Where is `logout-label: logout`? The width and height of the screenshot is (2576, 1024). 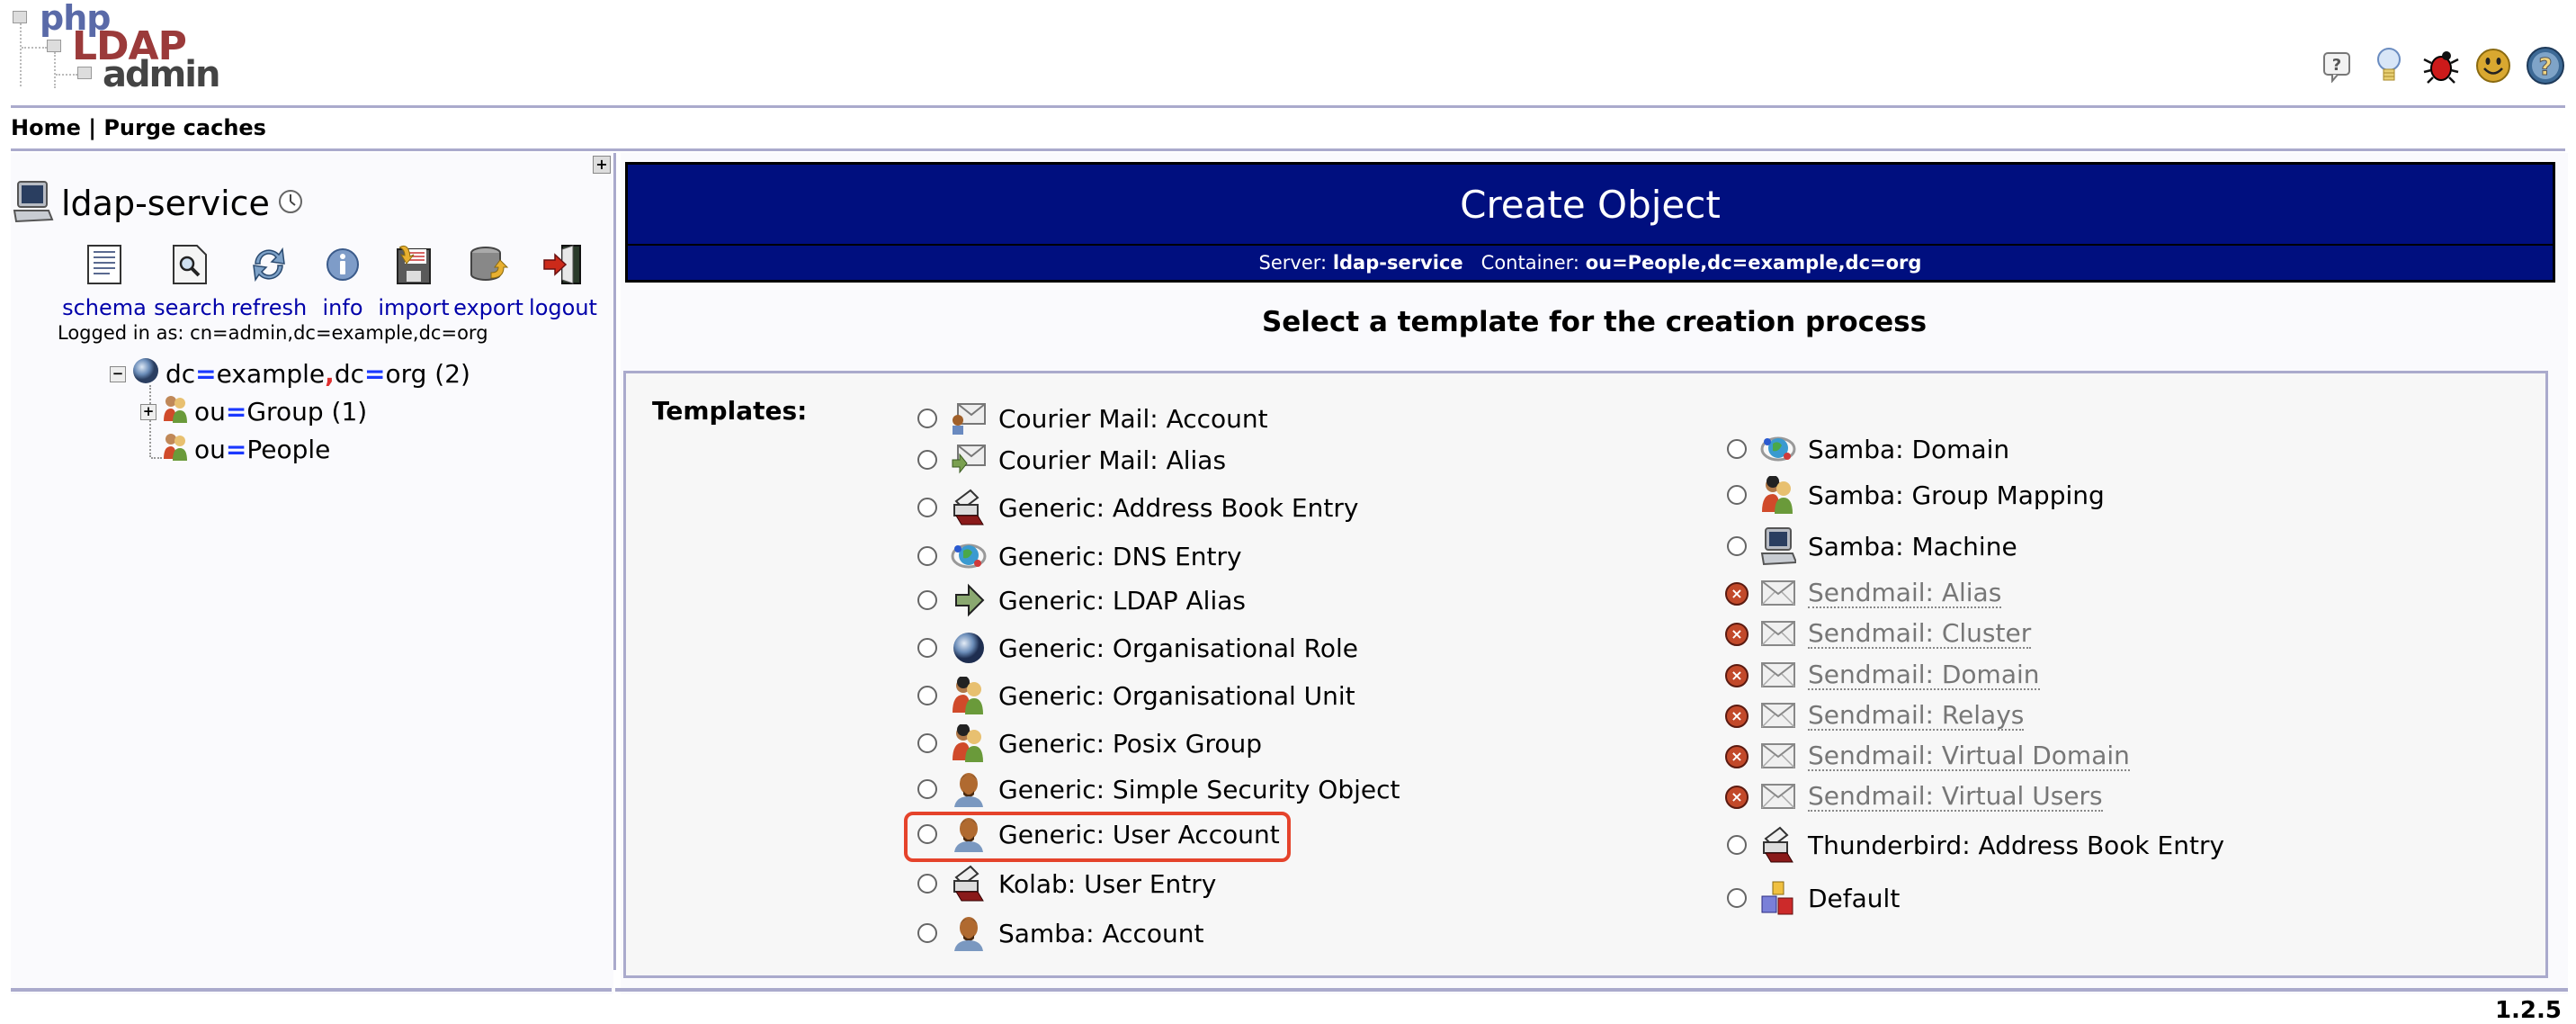
logout-label: logout is located at coordinates (563, 307).